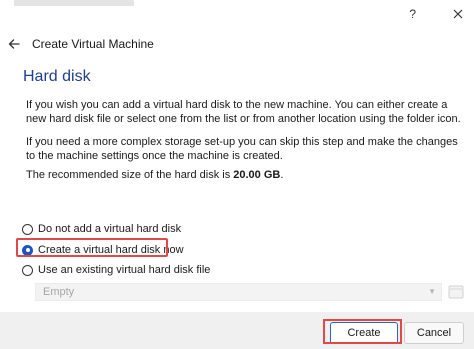 This screenshot has width=474, height=349. I want to click on radio-existing-disk: Use an existing virtual hard disk file, so click(116, 270).